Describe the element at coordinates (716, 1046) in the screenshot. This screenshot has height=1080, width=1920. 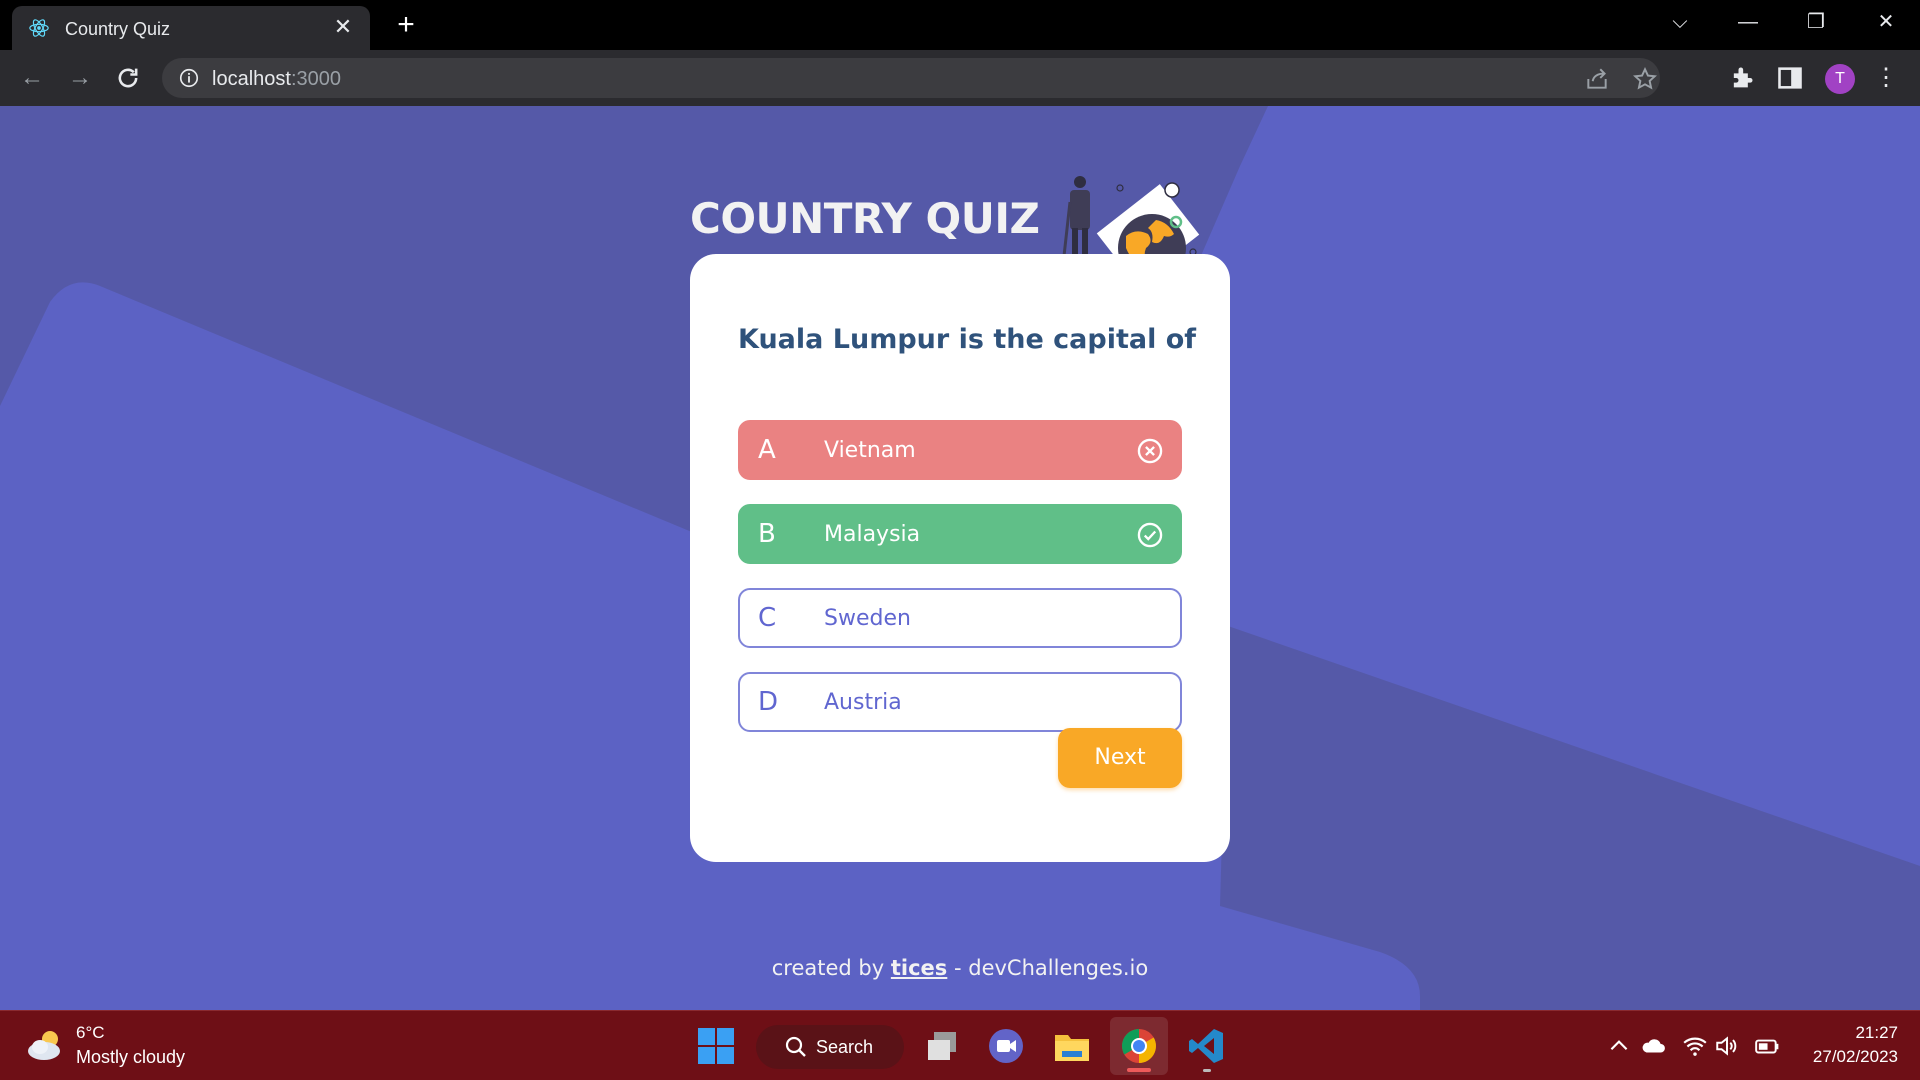
I see `windows-start-icon` at that location.